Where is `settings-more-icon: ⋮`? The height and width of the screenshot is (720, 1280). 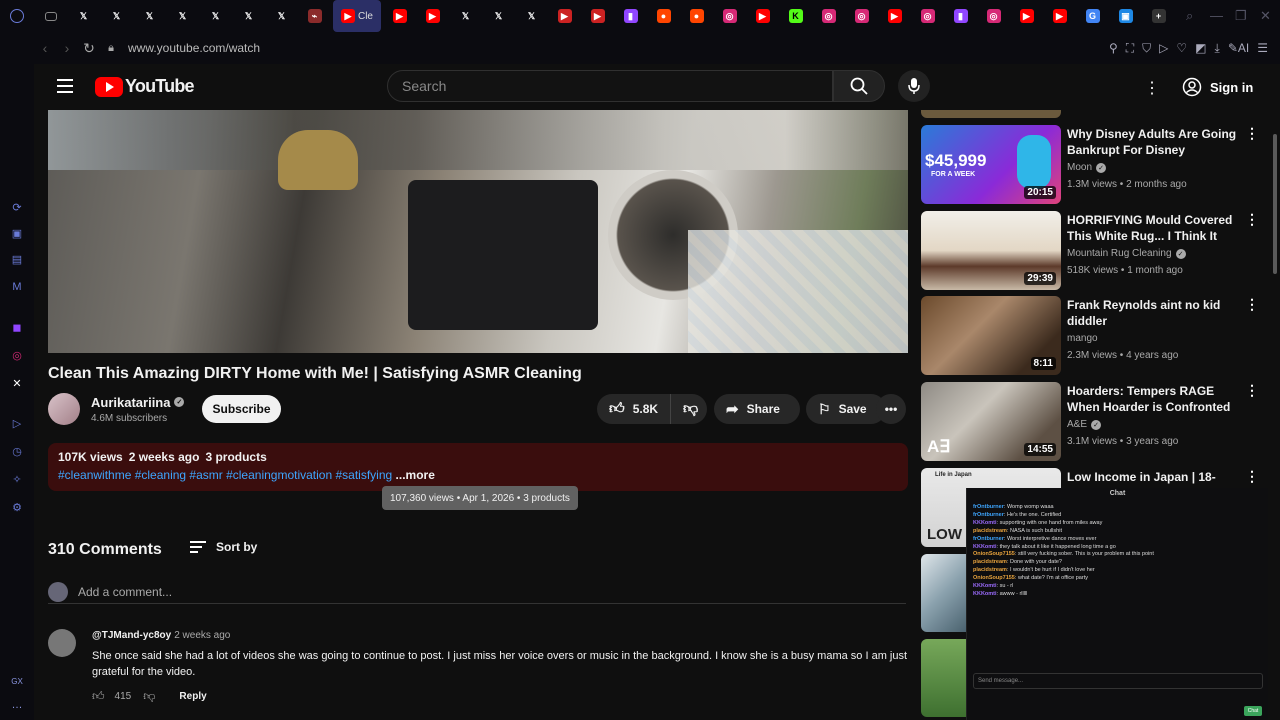
settings-more-icon: ⋮ is located at coordinates (1152, 88).